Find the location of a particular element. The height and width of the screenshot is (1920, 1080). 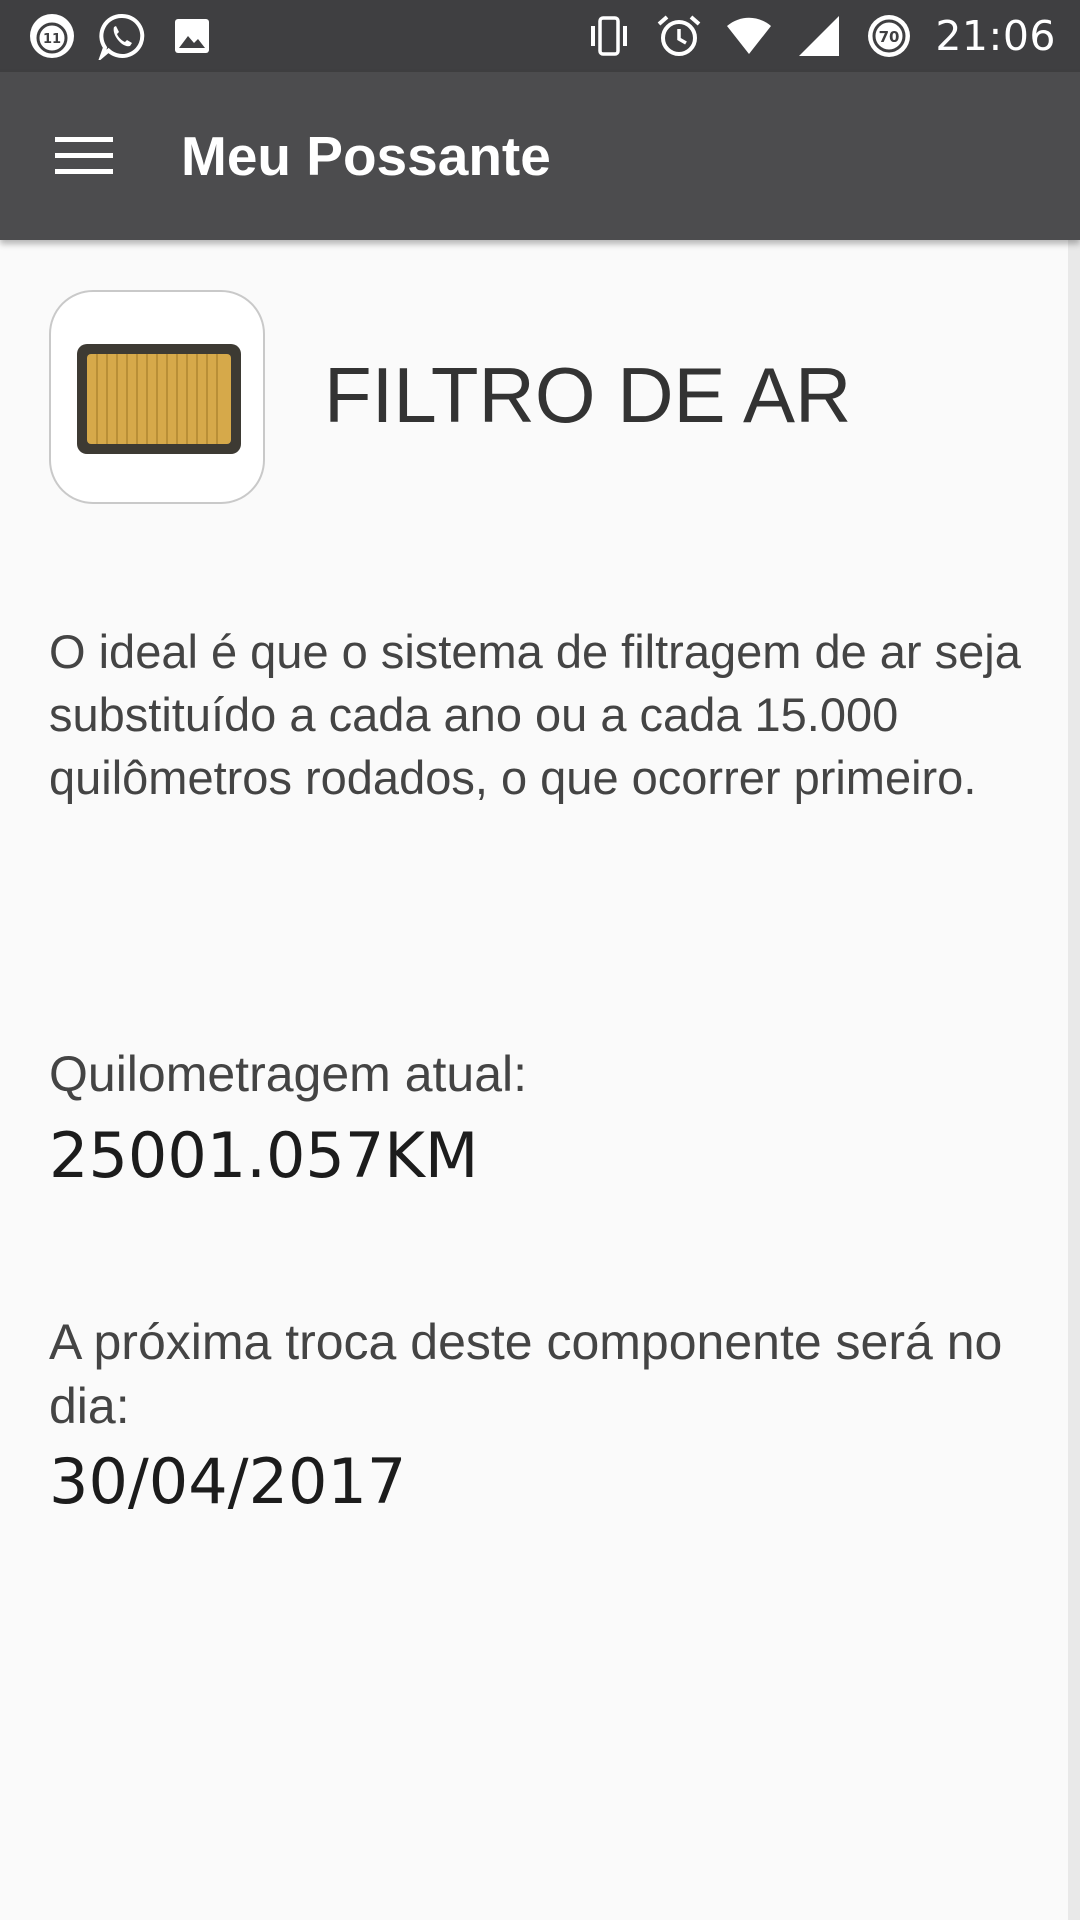

whatsapp-icon is located at coordinates (122, 36).